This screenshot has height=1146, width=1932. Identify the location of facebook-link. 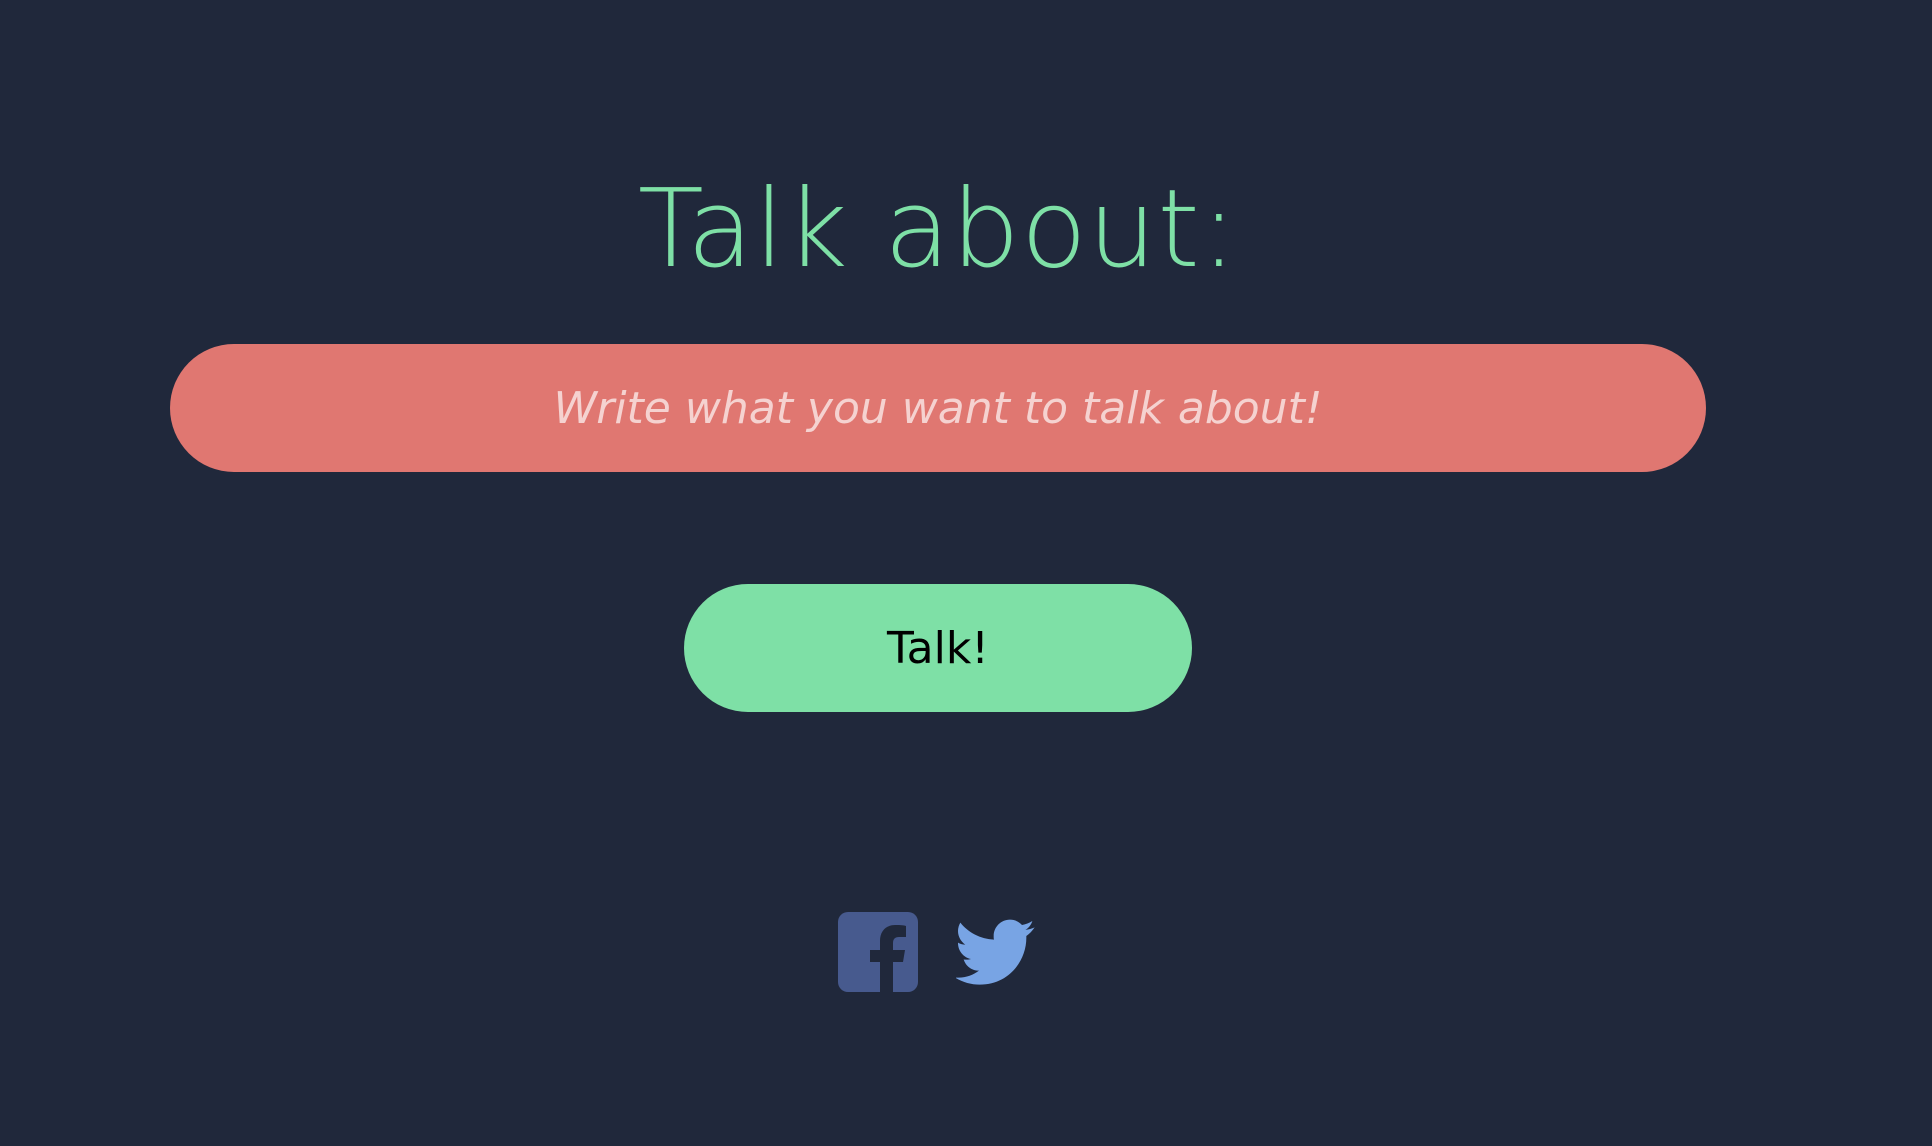
(878, 952).